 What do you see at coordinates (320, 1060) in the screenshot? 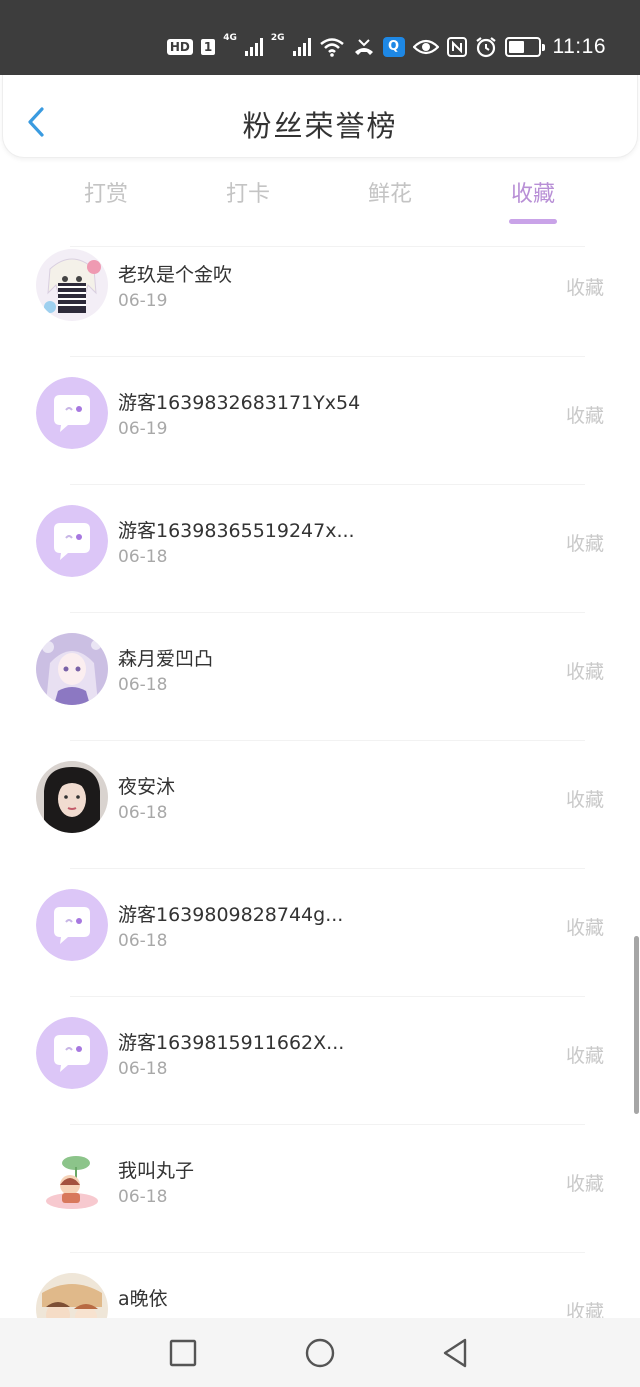
I see `list-item: 游客1639815911662X... 06-18 收藏` at bounding box center [320, 1060].